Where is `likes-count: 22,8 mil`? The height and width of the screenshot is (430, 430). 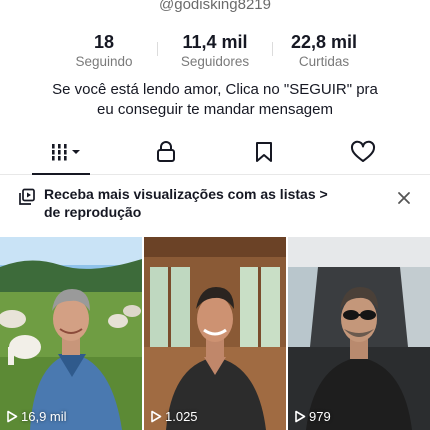
likes-count: 22,8 mil is located at coordinates (324, 42).